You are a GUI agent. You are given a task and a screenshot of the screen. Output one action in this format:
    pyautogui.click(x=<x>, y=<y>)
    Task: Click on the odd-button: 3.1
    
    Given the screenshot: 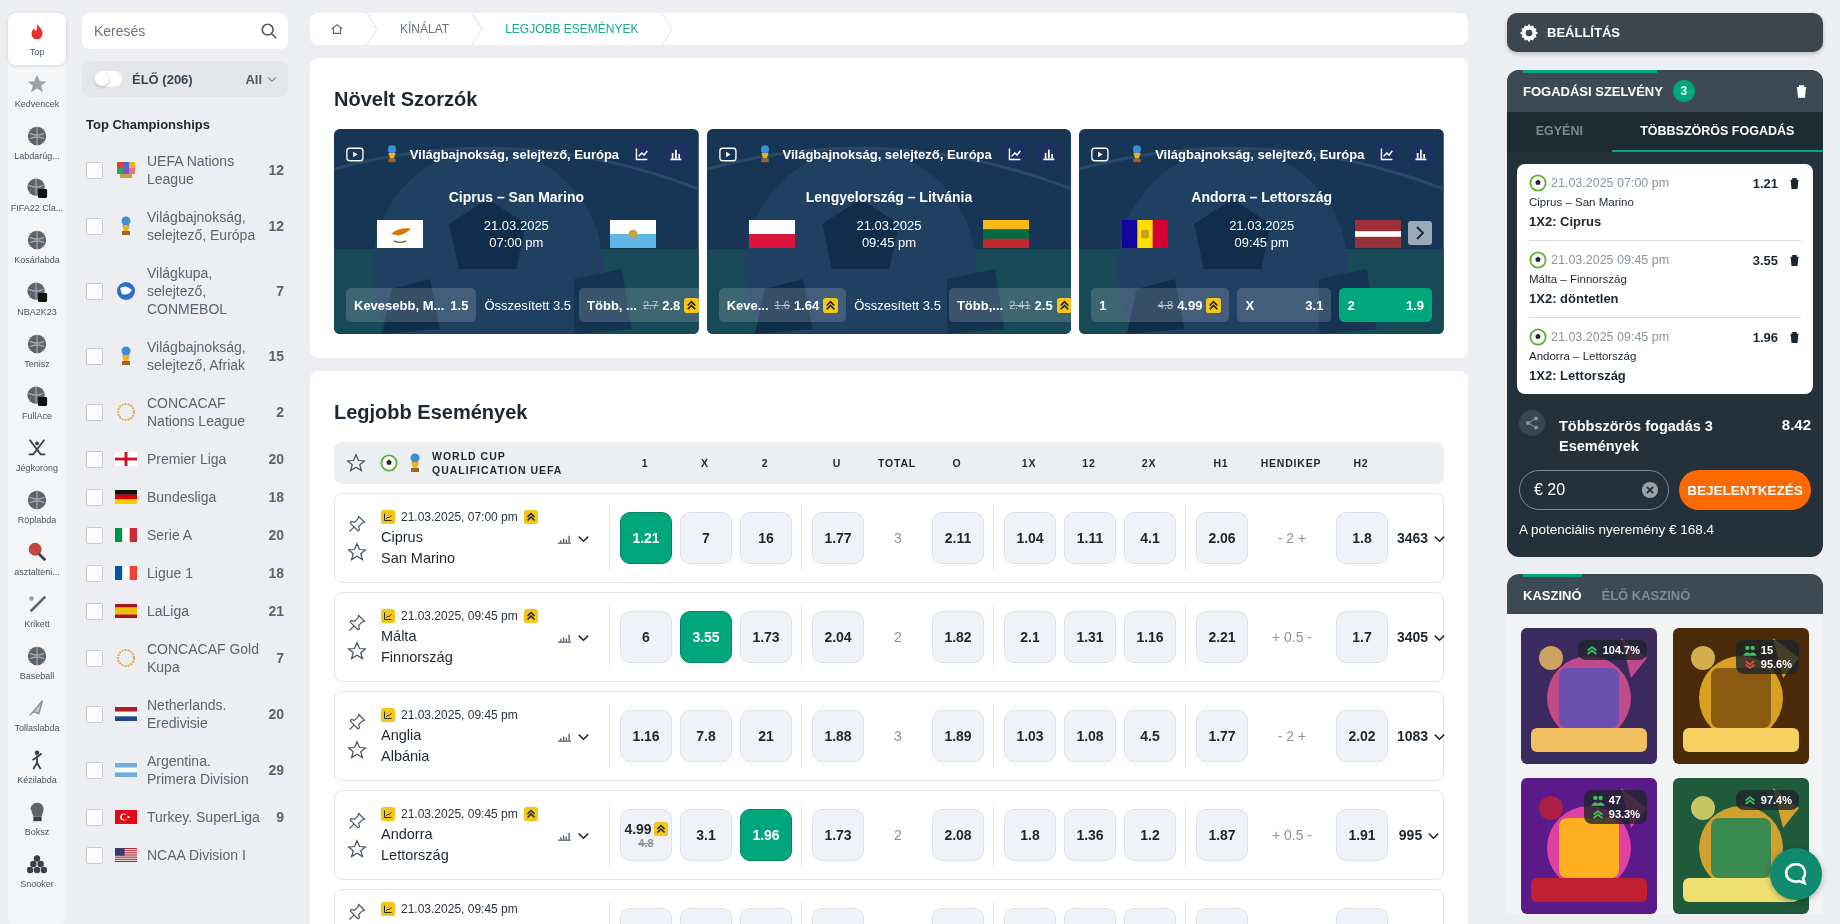 What is the action you would take?
    pyautogui.click(x=706, y=835)
    